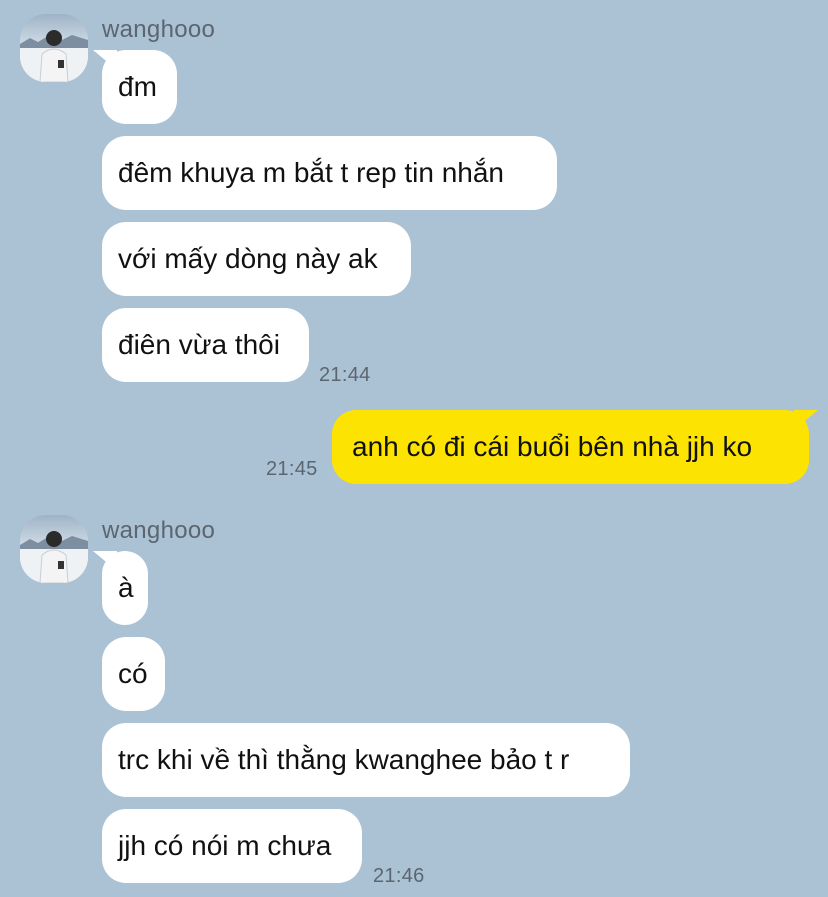 This screenshot has width=828, height=897. Describe the element at coordinates (570, 447) in the screenshot. I see `message-bubble-outgoing: anh có đi cái buổi bên nhà jjh ko` at that location.